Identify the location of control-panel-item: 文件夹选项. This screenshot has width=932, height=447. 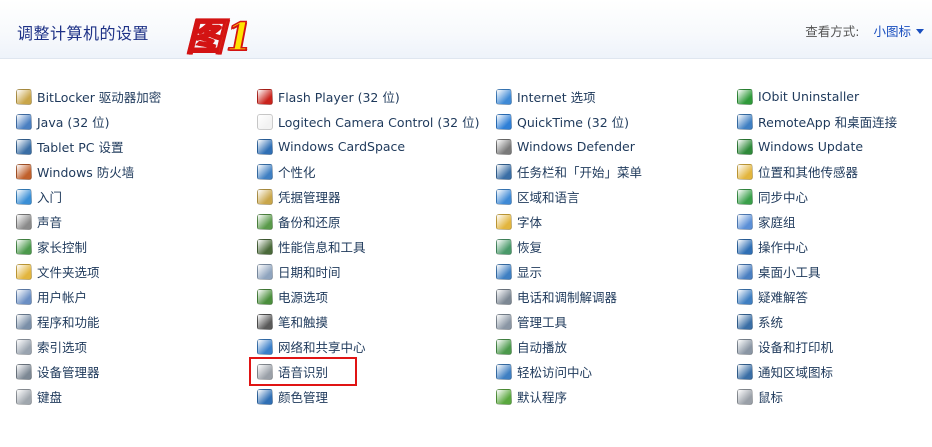
(136, 271).